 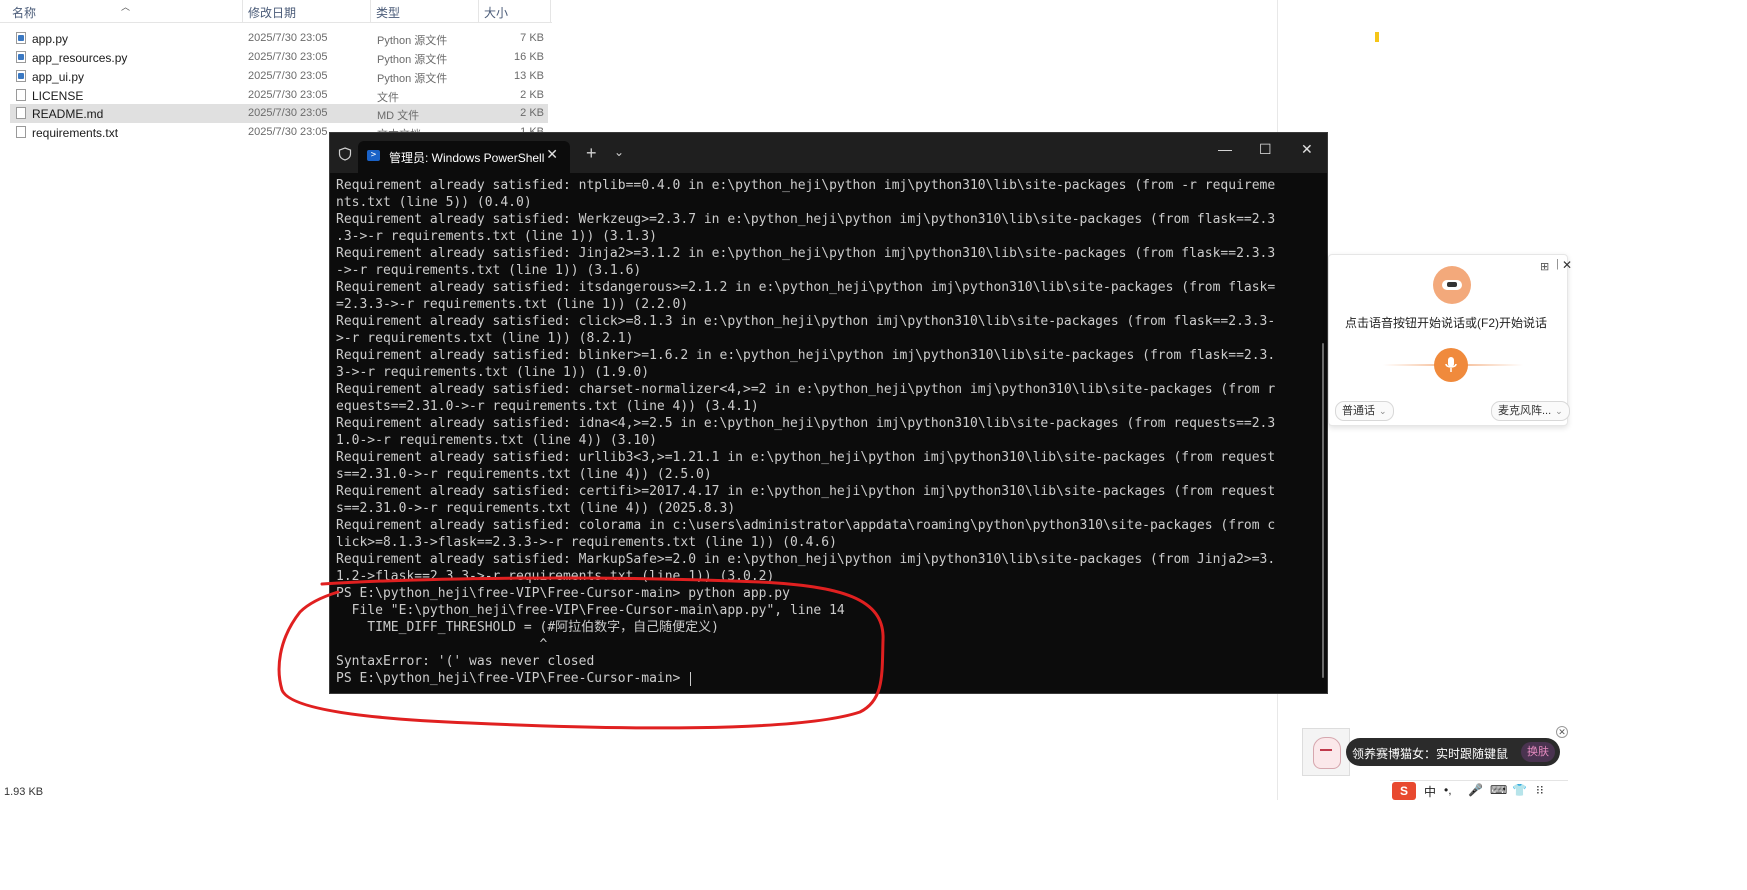 I want to click on file-row: app.py 2025/7/30 23:05 Python 源文件 7 KB, so click(x=279, y=38).